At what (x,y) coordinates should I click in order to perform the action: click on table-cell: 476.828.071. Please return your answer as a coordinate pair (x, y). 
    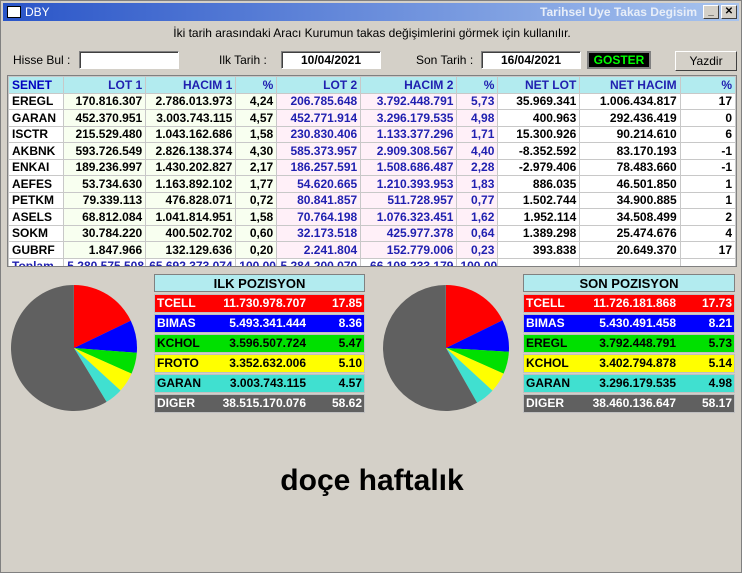
    Looking at the image, I should click on (191, 200).